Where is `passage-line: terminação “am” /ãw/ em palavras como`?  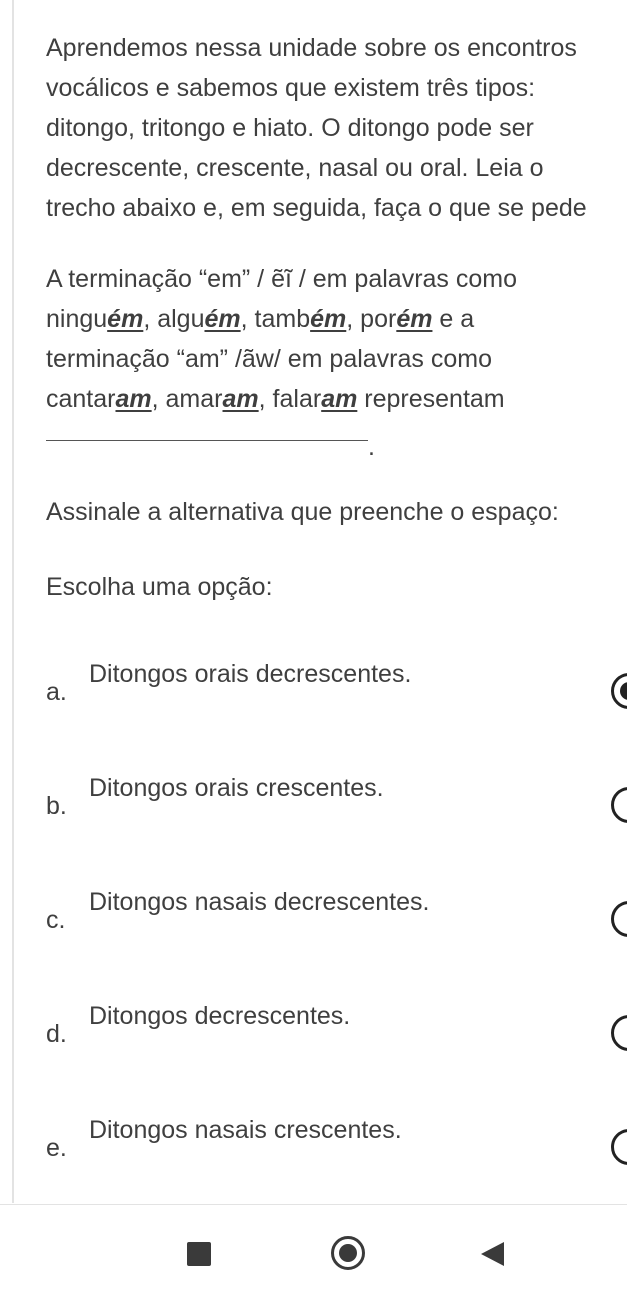
passage-line: terminação “am” /ãw/ em palavras como is located at coordinates (269, 359).